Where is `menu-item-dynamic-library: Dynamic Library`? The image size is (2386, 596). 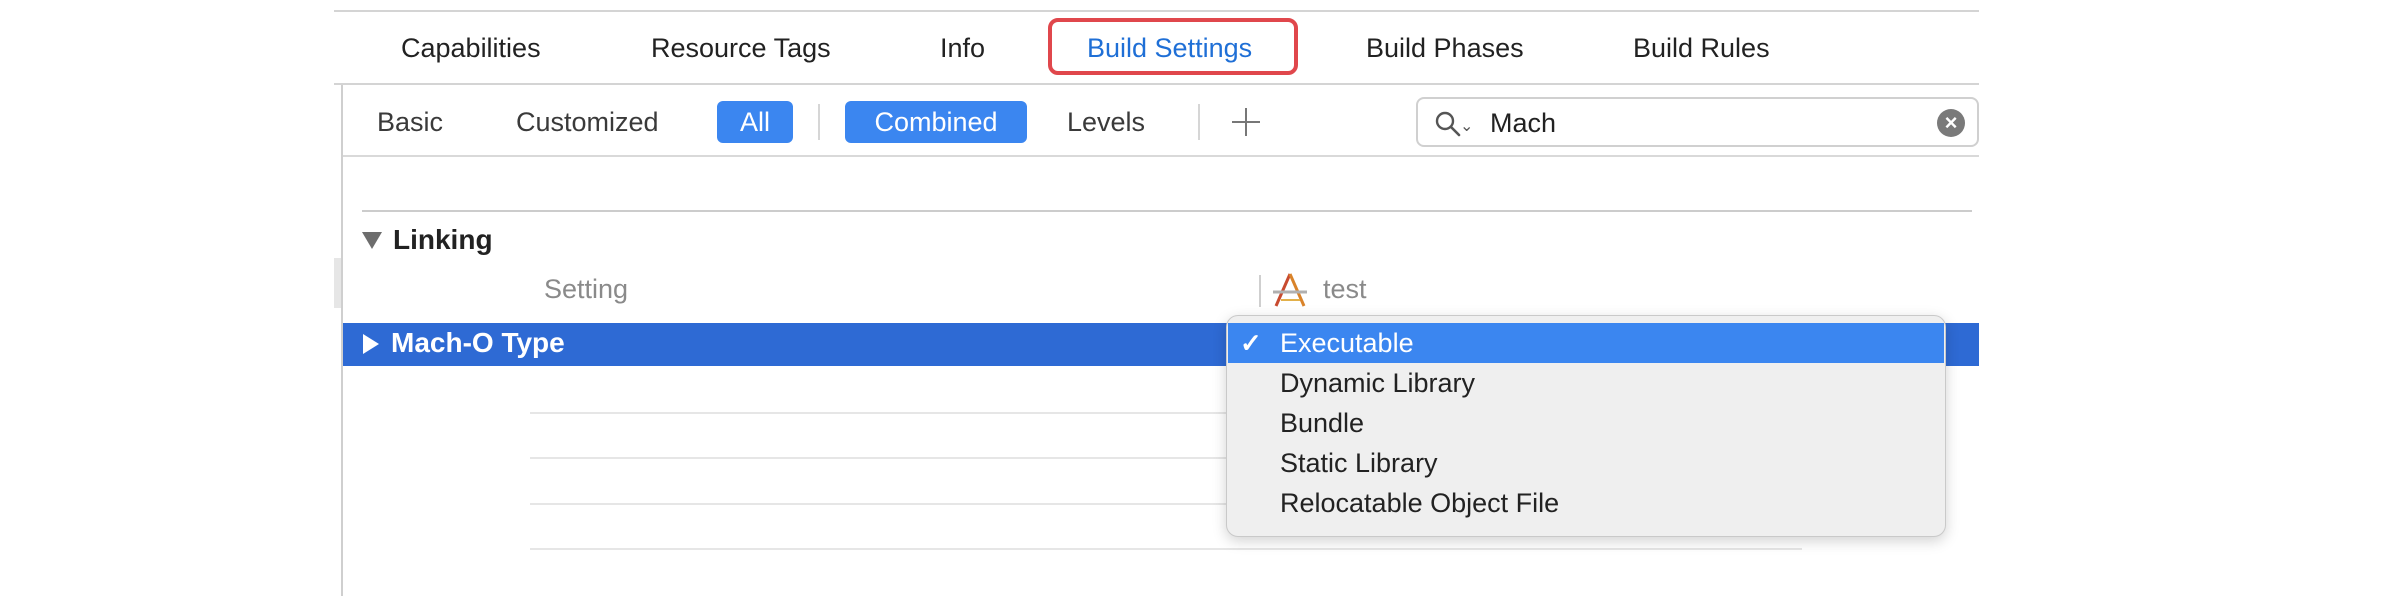
menu-item-dynamic-library: Dynamic Library is located at coordinates (1586, 383).